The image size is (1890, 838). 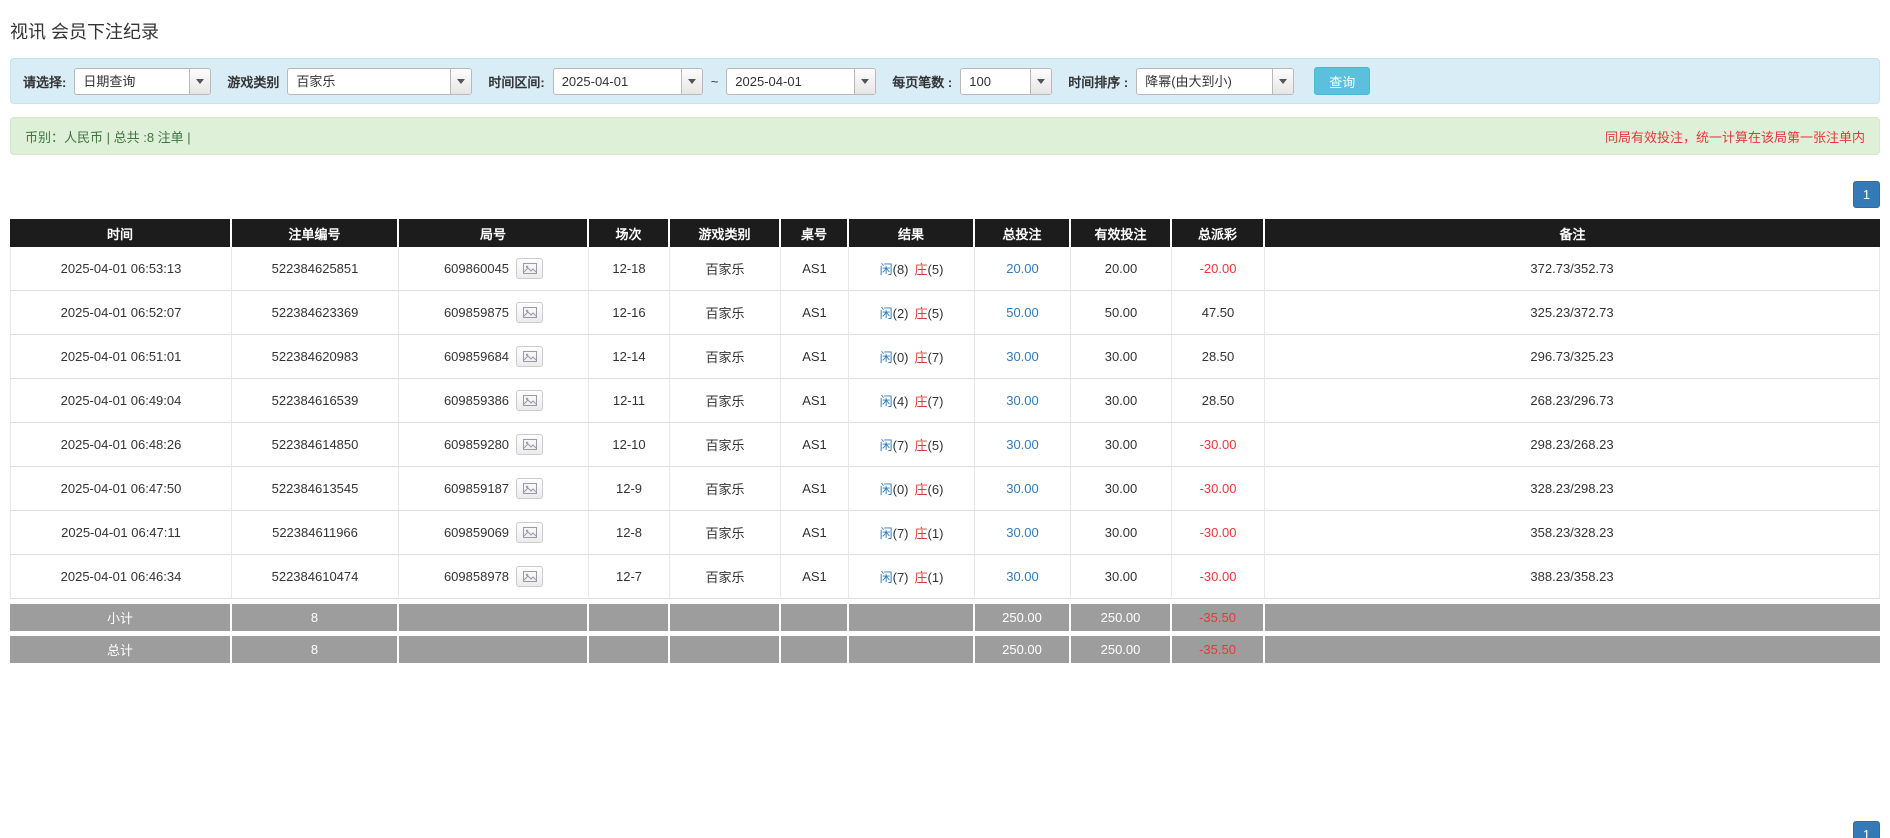 What do you see at coordinates (476, 576) in the screenshot?
I see `round-id: 609858978` at bounding box center [476, 576].